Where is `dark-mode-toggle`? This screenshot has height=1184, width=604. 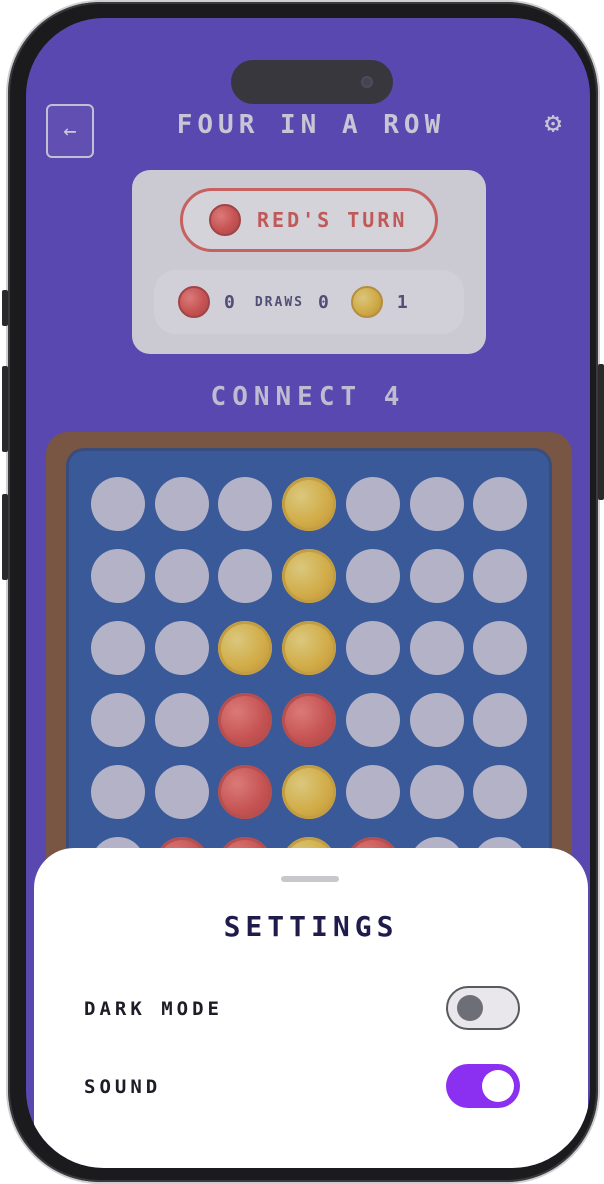 dark-mode-toggle is located at coordinates (483, 1008).